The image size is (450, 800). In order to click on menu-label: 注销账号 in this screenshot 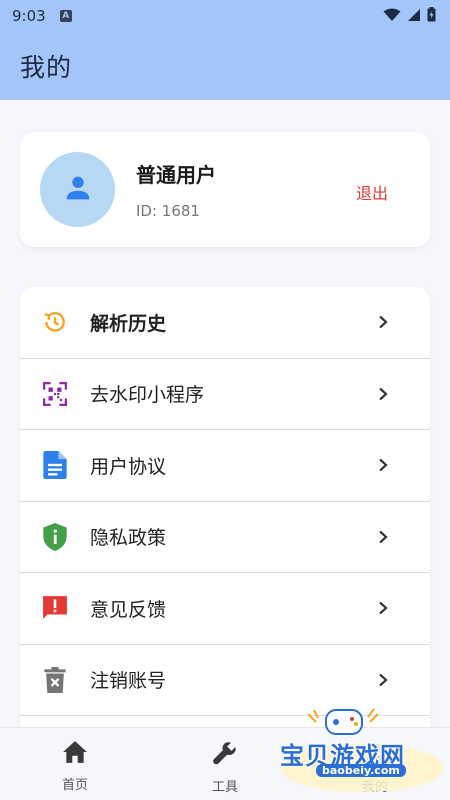, I will do `click(128, 681)`.